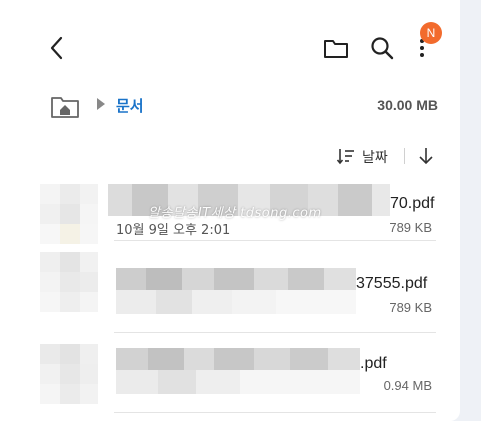  I want to click on sort-divider, so click(404, 156).